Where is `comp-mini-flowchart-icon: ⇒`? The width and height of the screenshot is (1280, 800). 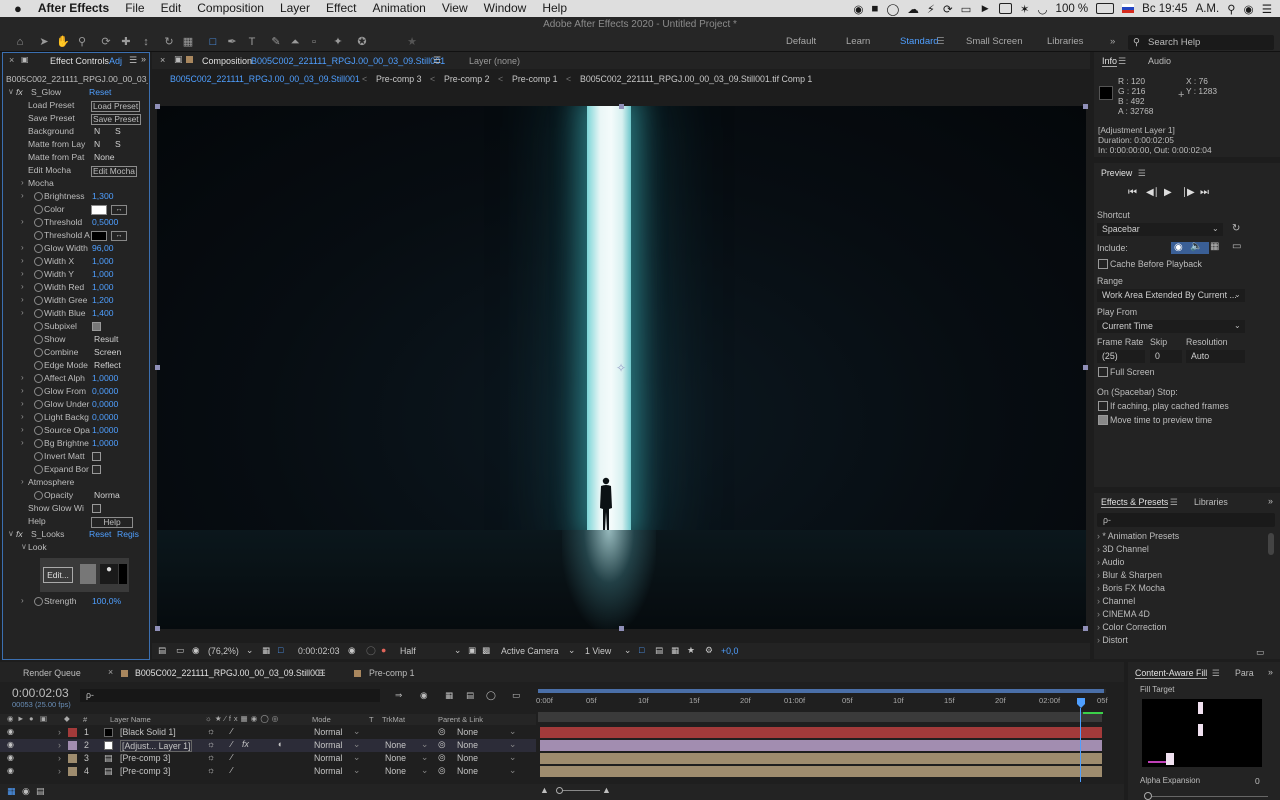
comp-mini-flowchart-icon: ⇒ is located at coordinates (398, 695).